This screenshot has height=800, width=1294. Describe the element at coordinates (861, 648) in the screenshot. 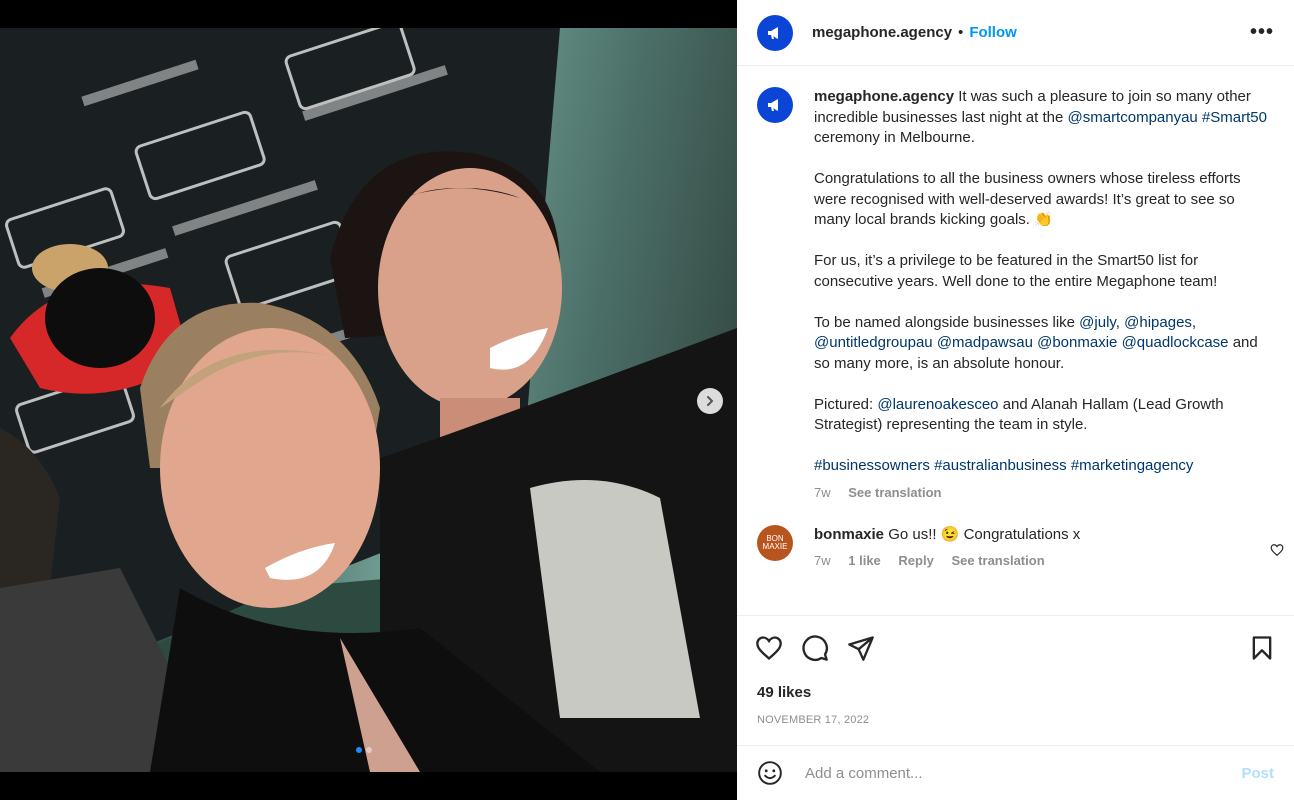

I see `share-paper-plane-icon` at that location.